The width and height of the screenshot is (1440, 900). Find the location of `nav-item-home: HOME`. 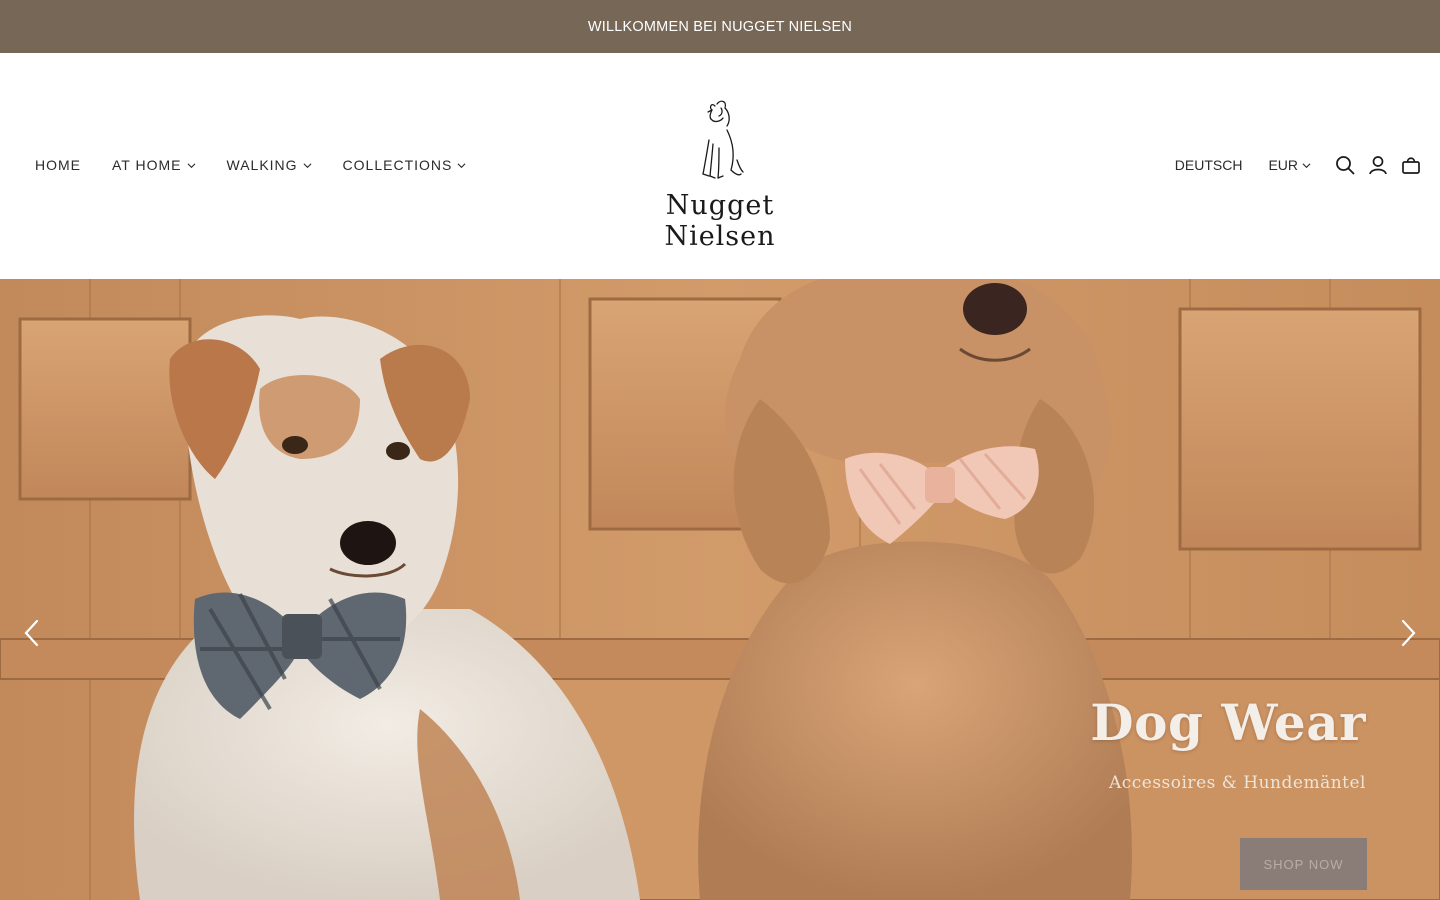

nav-item-home: HOME is located at coordinates (58, 165).